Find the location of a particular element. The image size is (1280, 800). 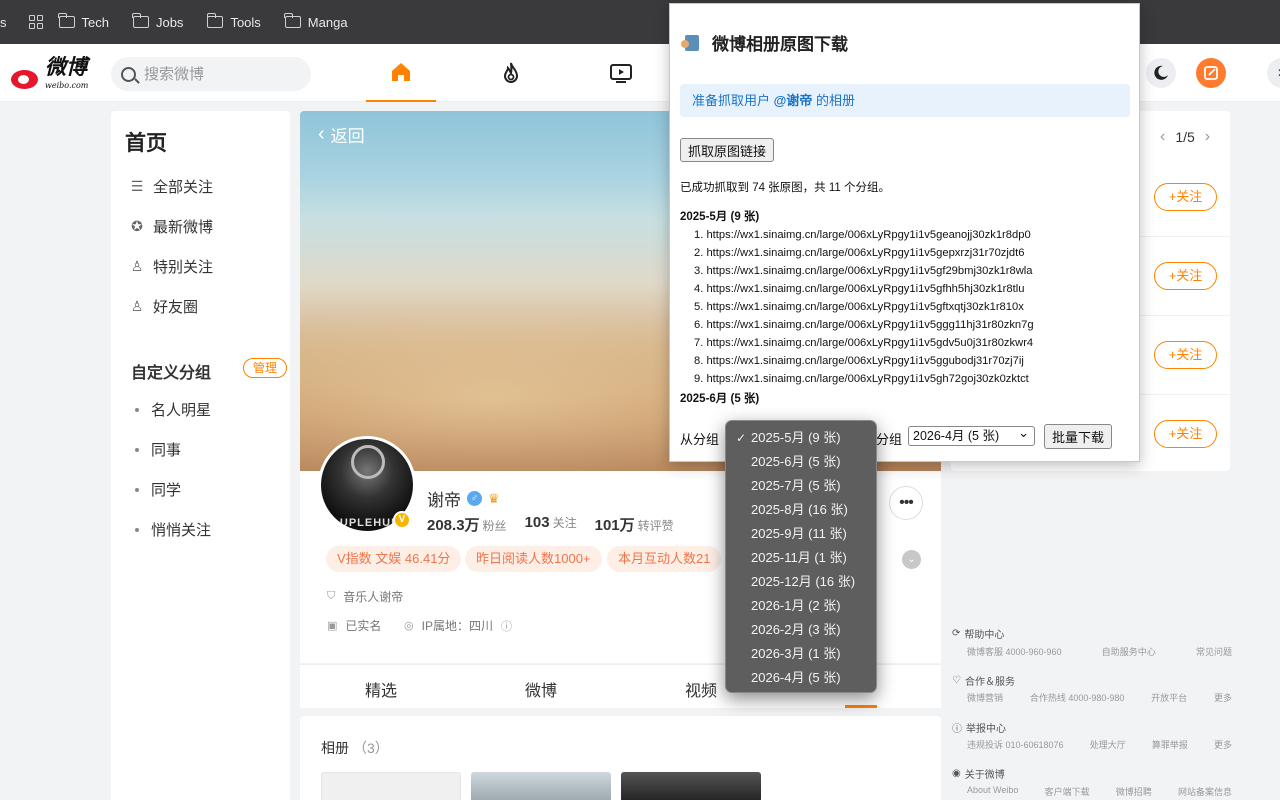

popup-title: 微博相册原图下载 is located at coordinates (764, 42).